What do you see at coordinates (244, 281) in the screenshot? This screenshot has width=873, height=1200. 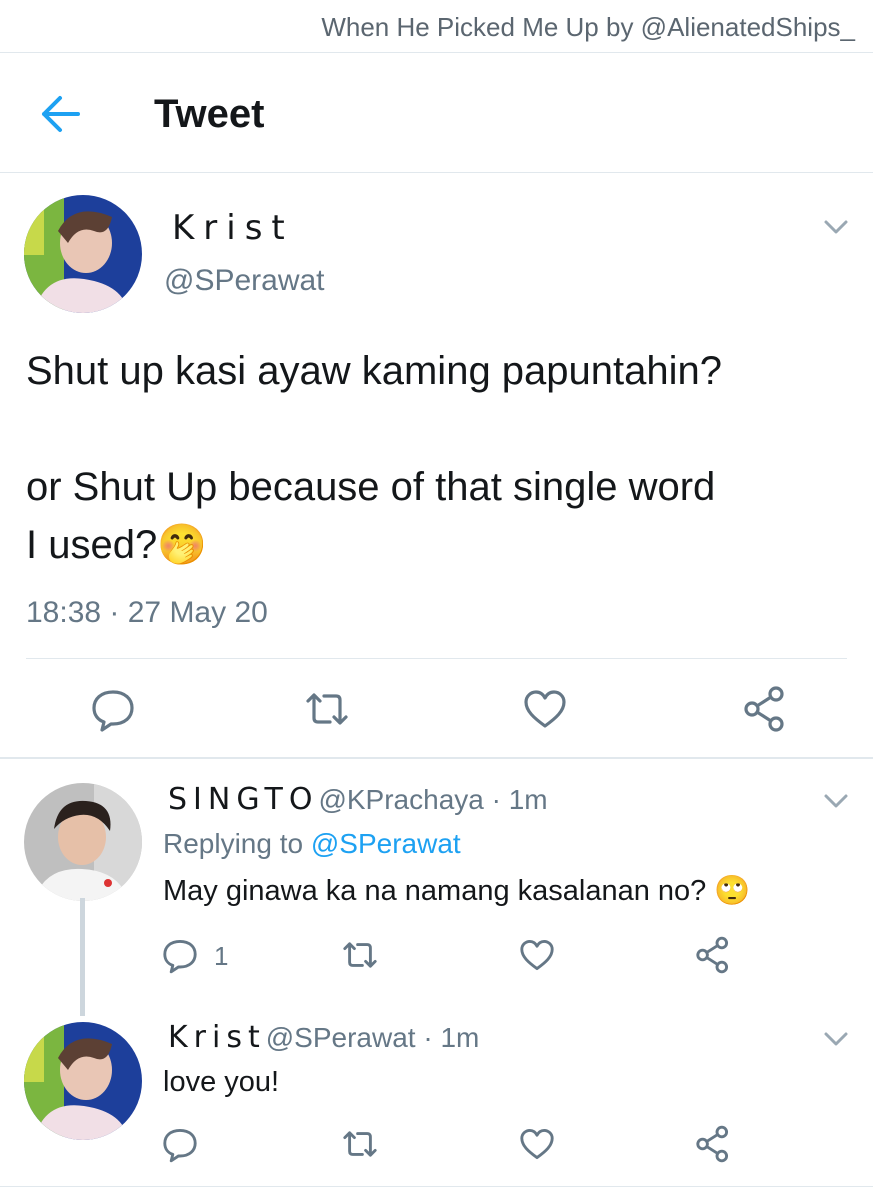 I see `author-handle: @SPerawat` at bounding box center [244, 281].